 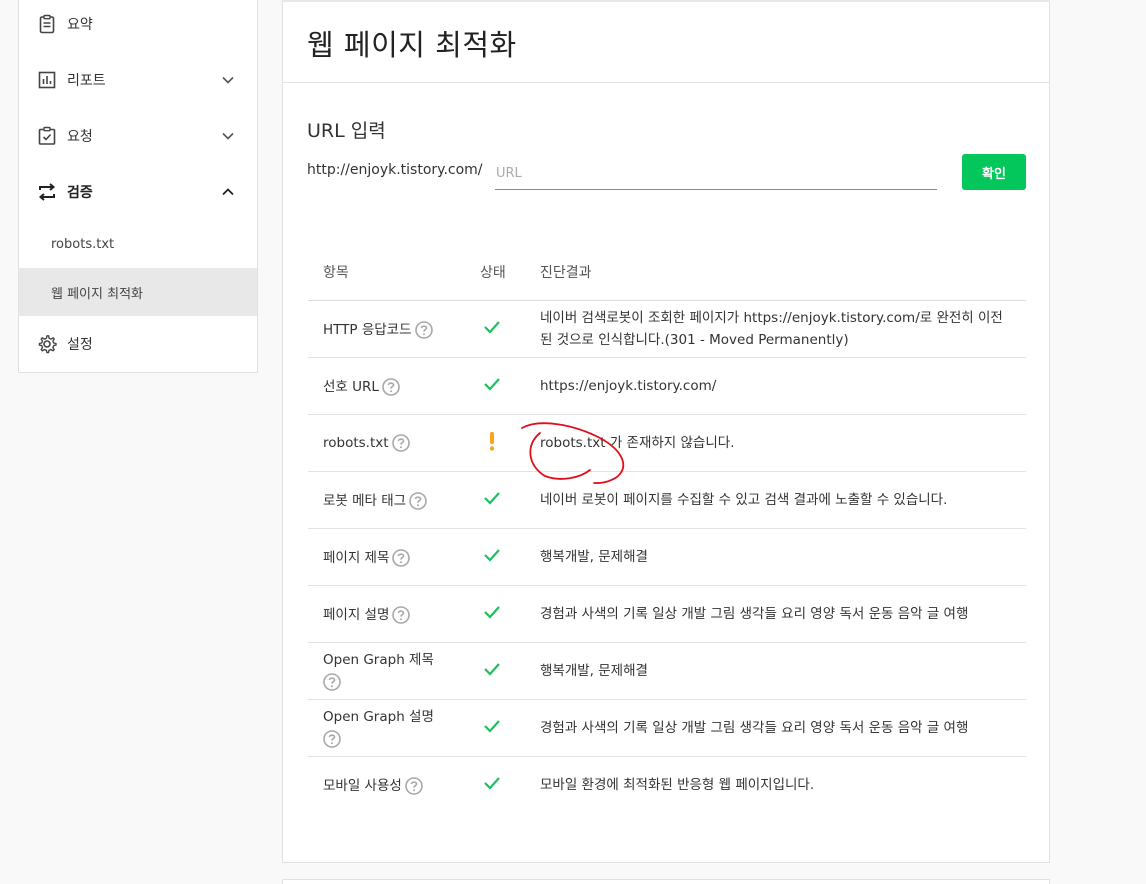 What do you see at coordinates (666, 82) in the screenshot?
I see `divider` at bounding box center [666, 82].